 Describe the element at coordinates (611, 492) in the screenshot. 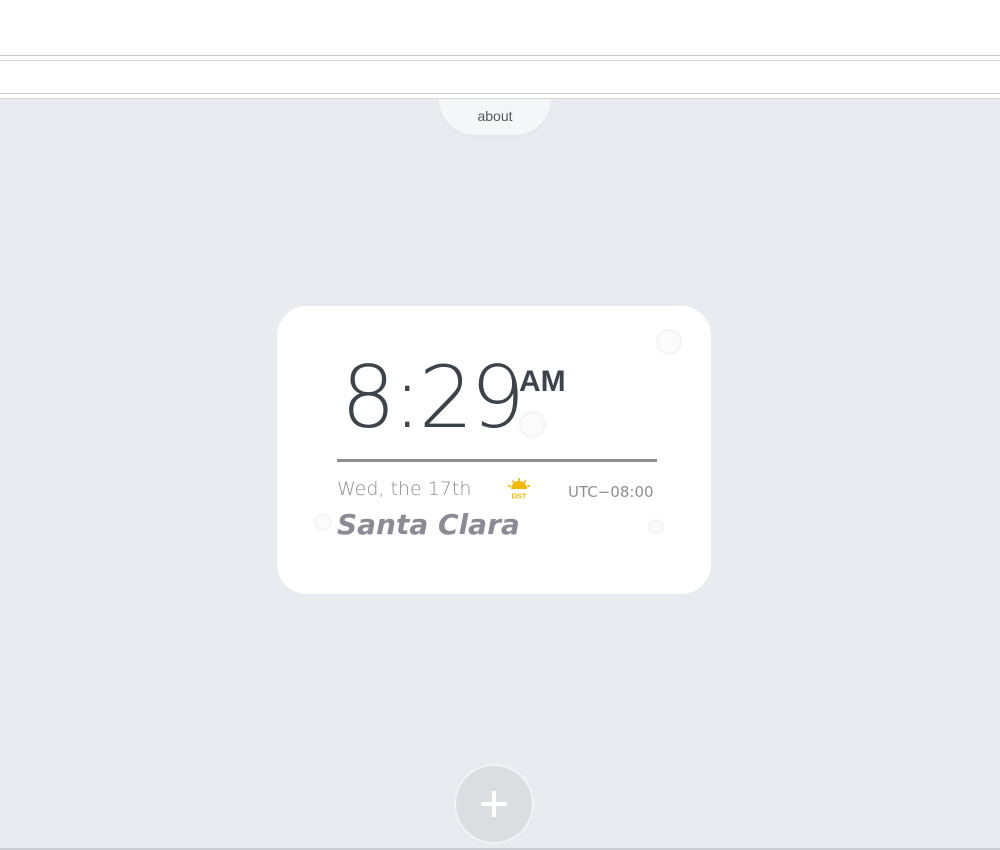

I see `utc-offset: UTC−08:00` at that location.